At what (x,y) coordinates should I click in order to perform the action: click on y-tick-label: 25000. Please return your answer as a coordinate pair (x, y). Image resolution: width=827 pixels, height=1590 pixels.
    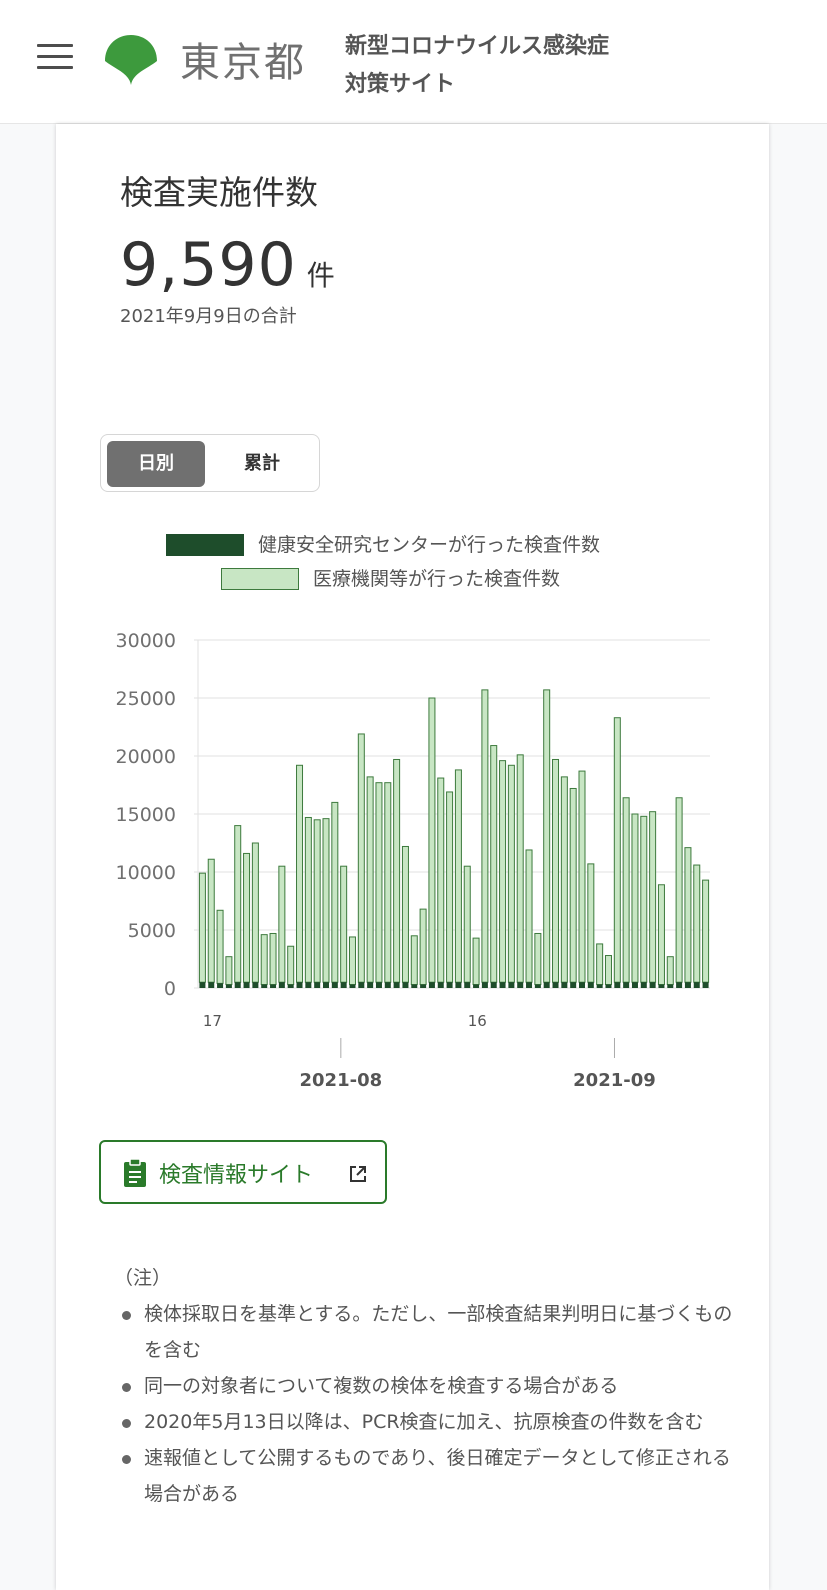
    Looking at the image, I should click on (146, 699).